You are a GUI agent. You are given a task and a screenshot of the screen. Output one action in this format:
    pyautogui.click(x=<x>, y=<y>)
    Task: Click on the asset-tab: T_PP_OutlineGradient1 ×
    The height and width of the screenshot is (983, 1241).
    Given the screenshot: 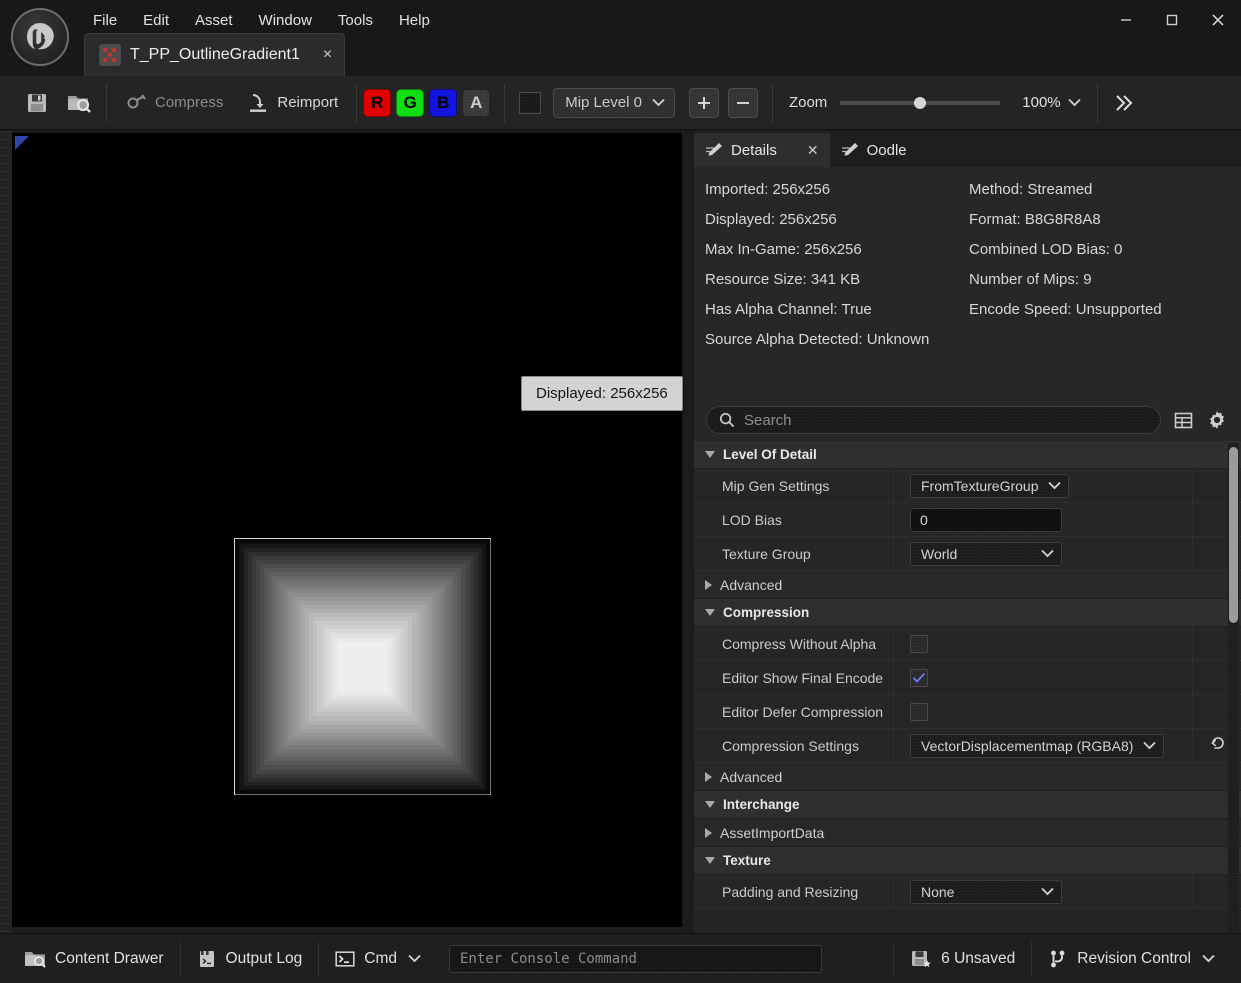 What is the action you would take?
    pyautogui.click(x=215, y=54)
    